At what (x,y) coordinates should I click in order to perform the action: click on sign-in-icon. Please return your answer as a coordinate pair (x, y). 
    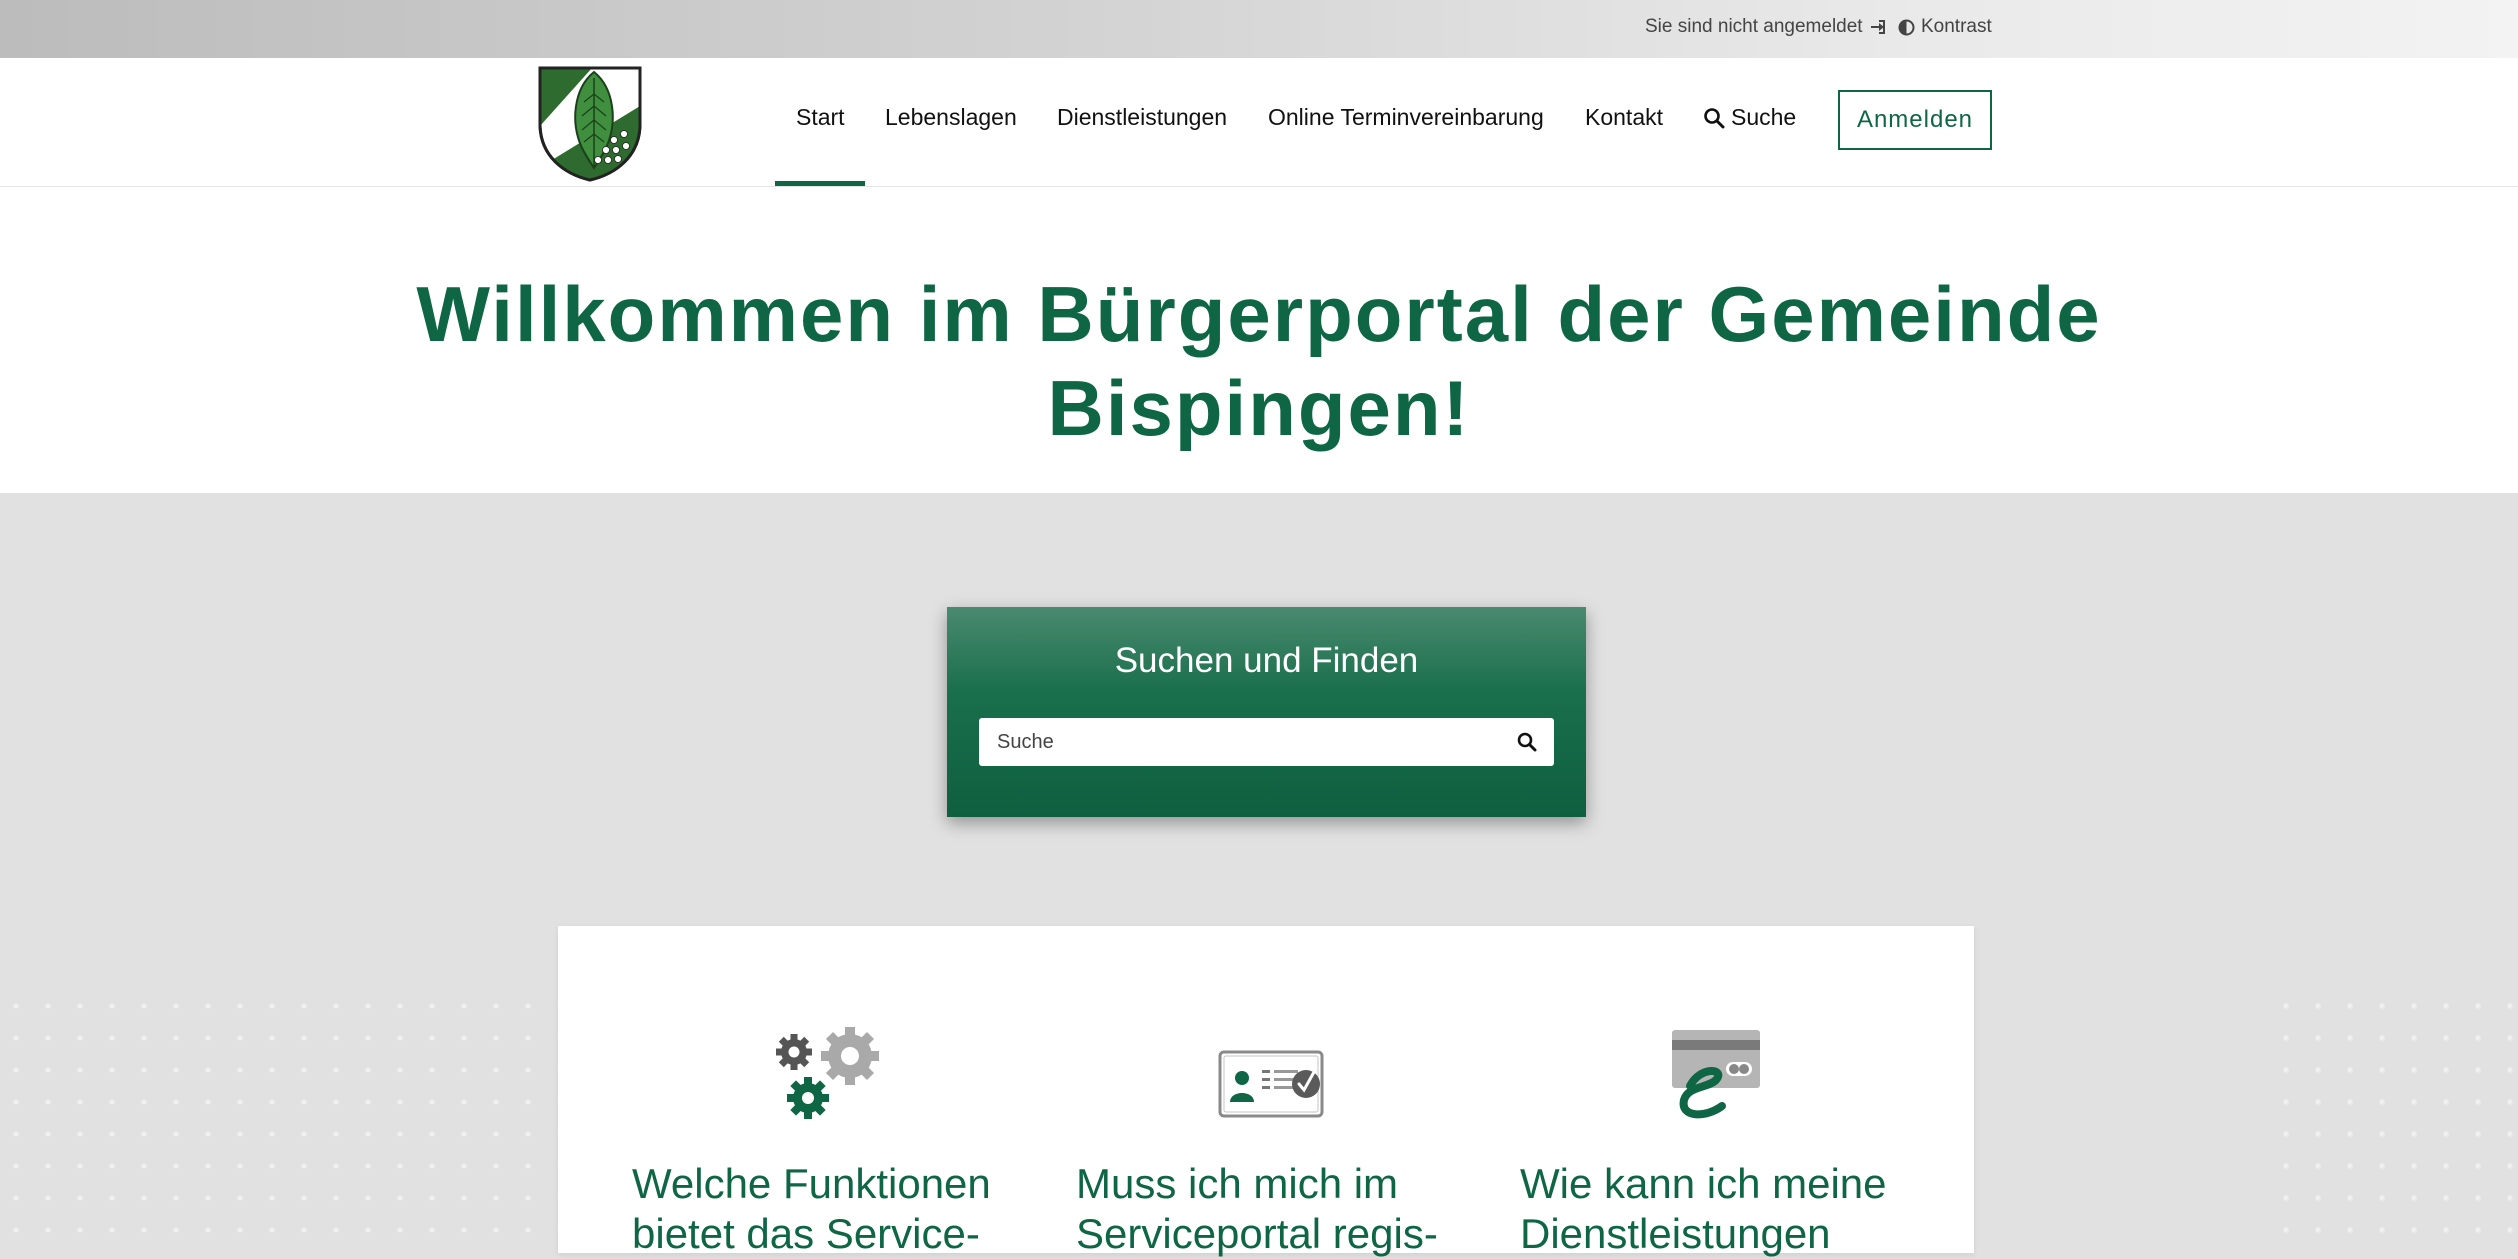
    Looking at the image, I should click on (1877, 27).